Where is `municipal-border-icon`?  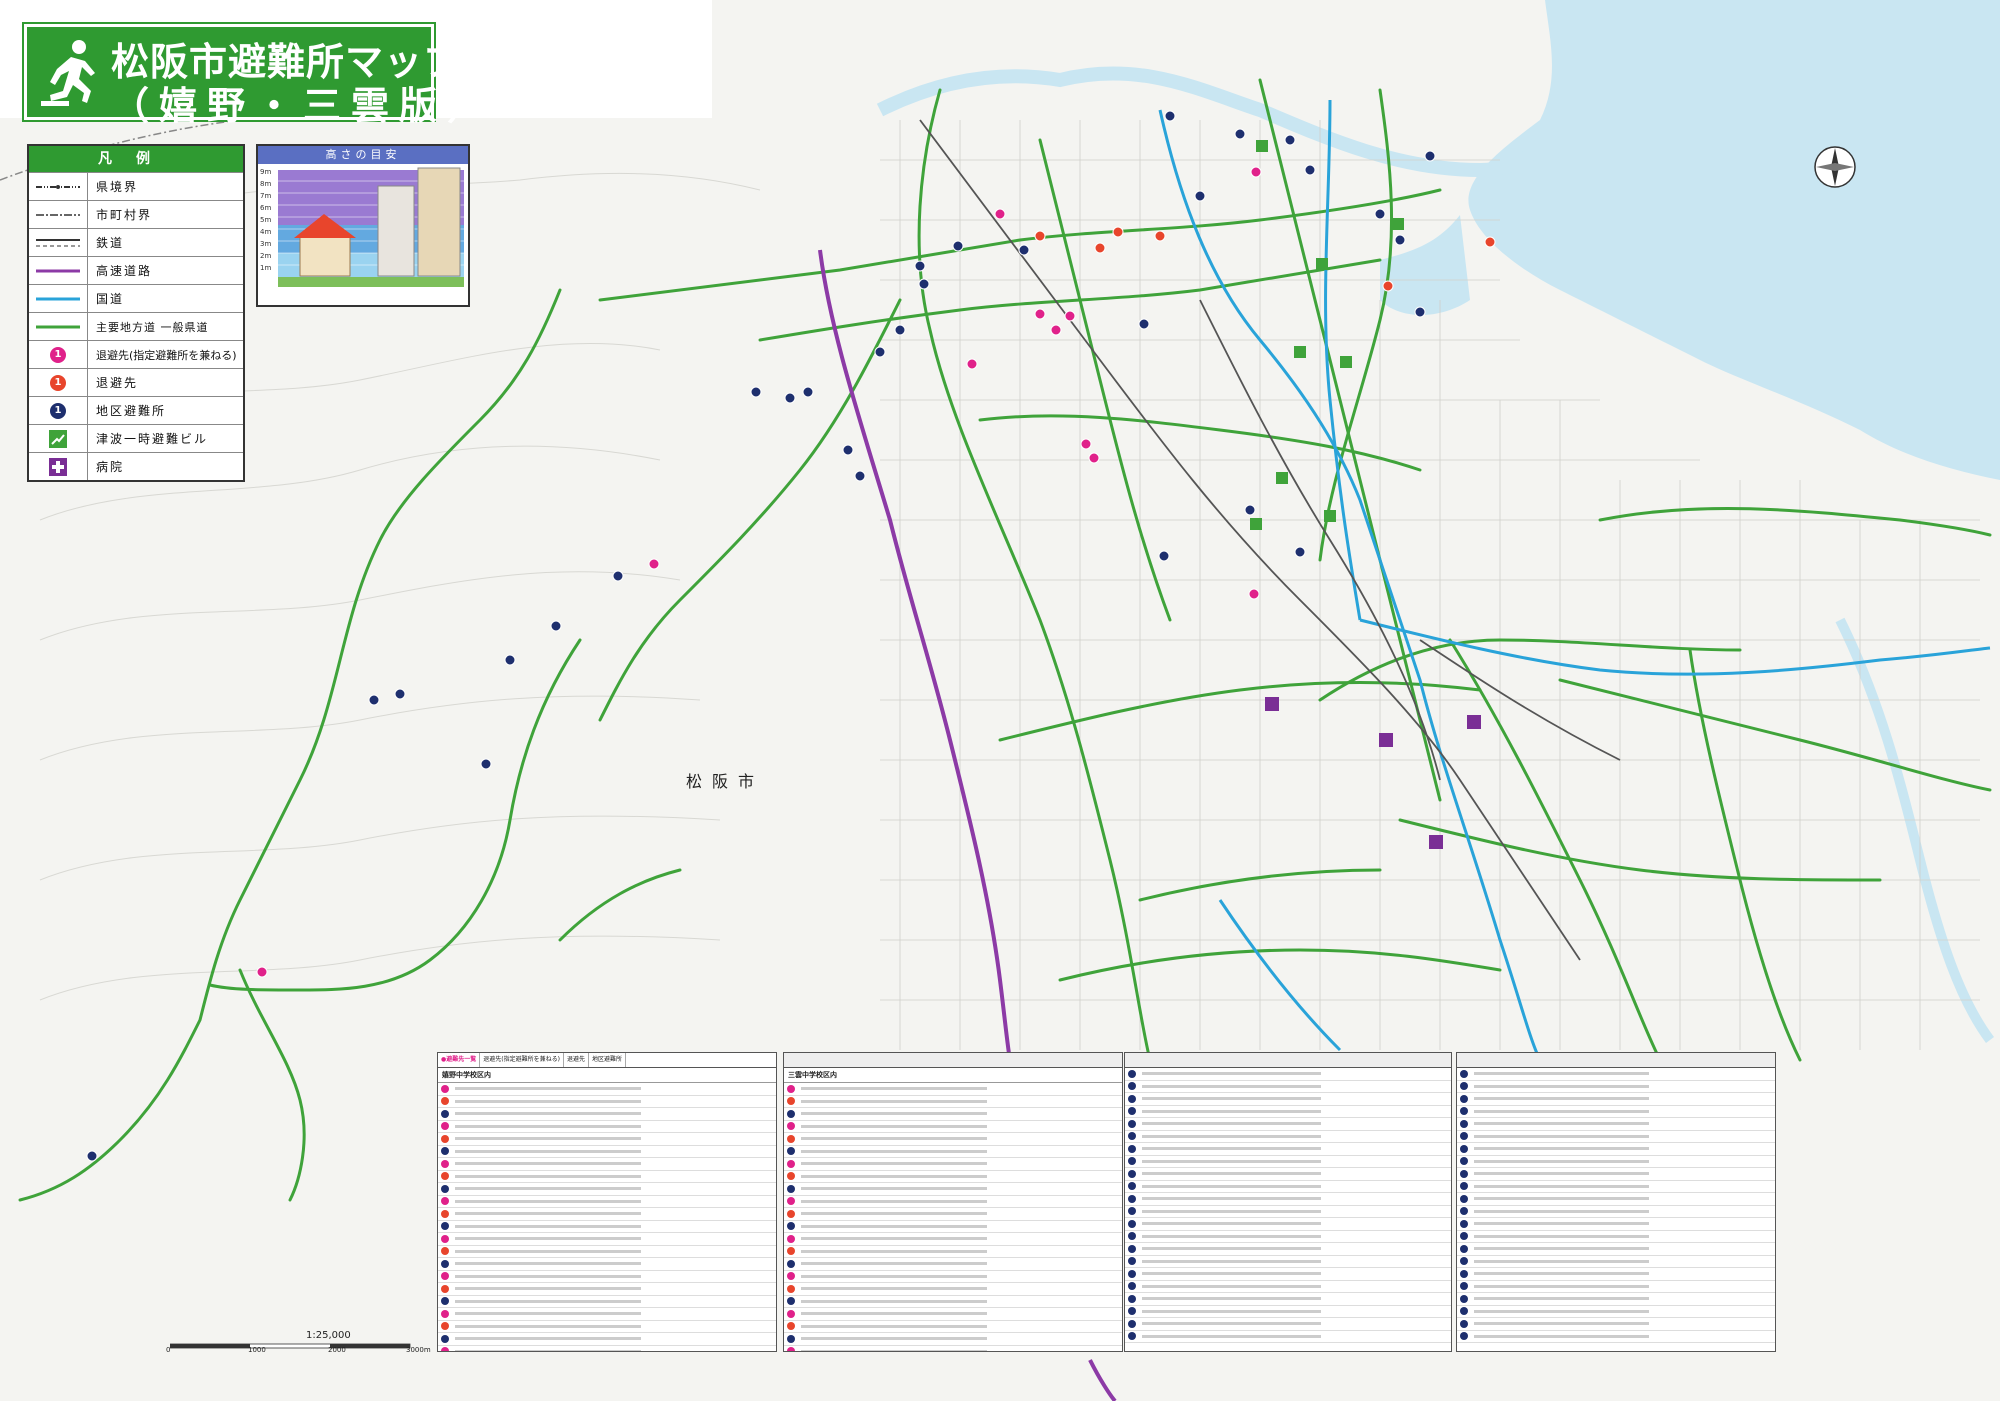
municipal-border-icon is located at coordinates (58, 214).